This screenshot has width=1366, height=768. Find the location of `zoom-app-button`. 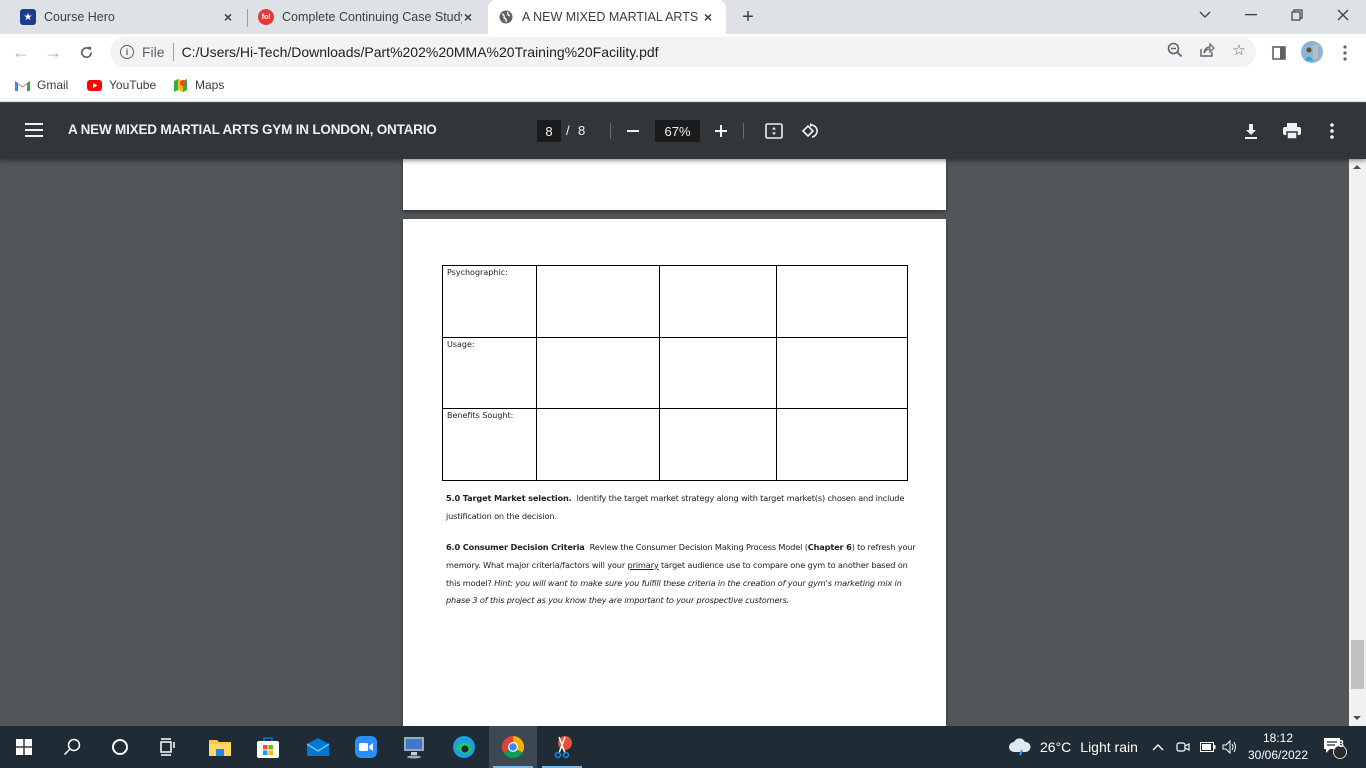

zoom-app-button is located at coordinates (366, 747).